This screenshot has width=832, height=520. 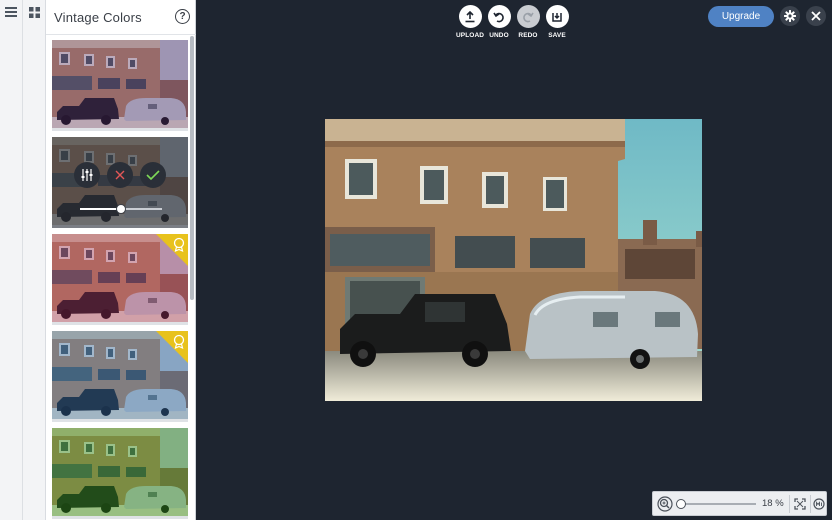 I want to click on filter-adjust-overlay, so click(x=120, y=182).